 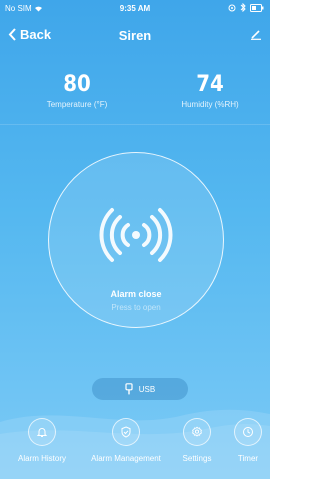 I want to click on humidity-metric: 74 Humidity (%RH), so click(x=210, y=90).